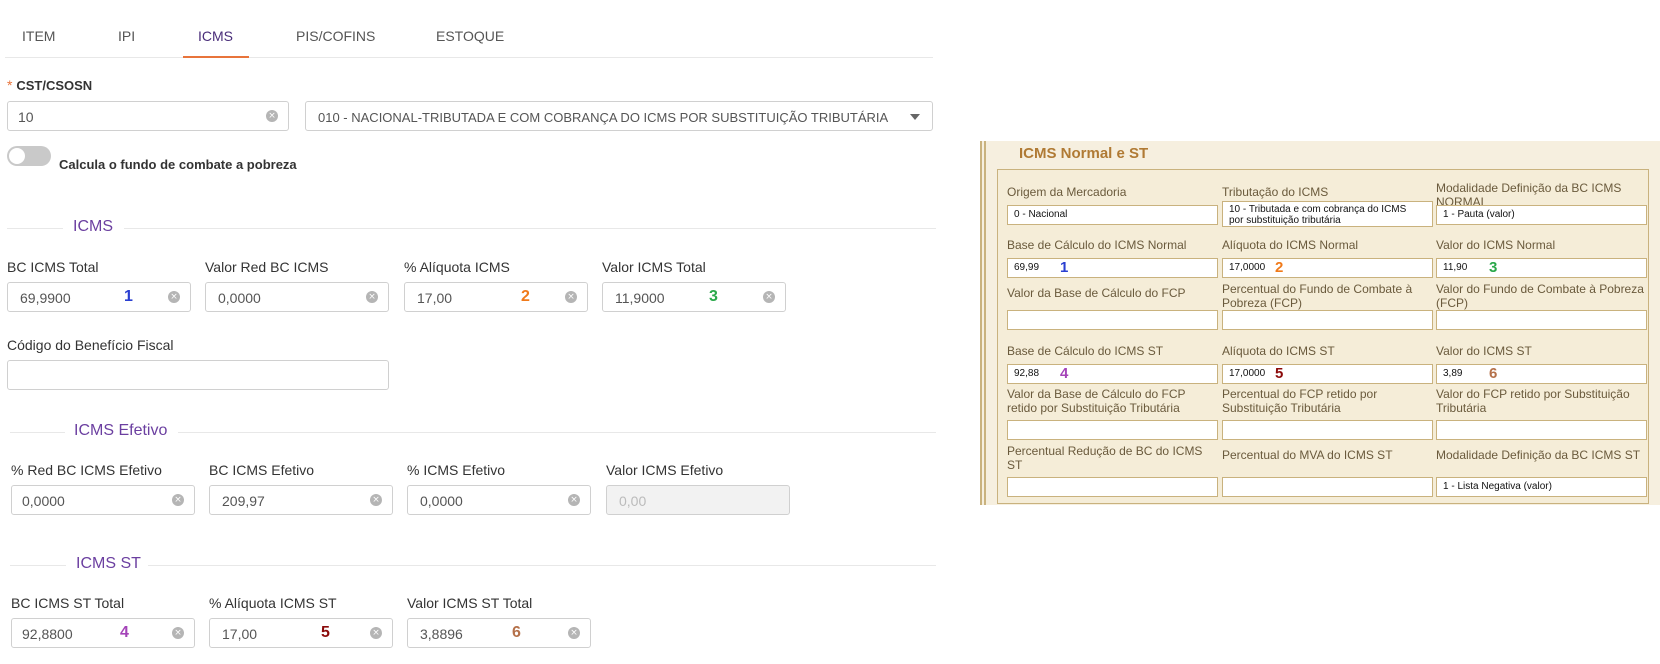 This screenshot has height=664, width=1660. Describe the element at coordinates (99, 297) in the screenshot. I see `bc-icms-total-input: 69,9900 1 ×` at that location.